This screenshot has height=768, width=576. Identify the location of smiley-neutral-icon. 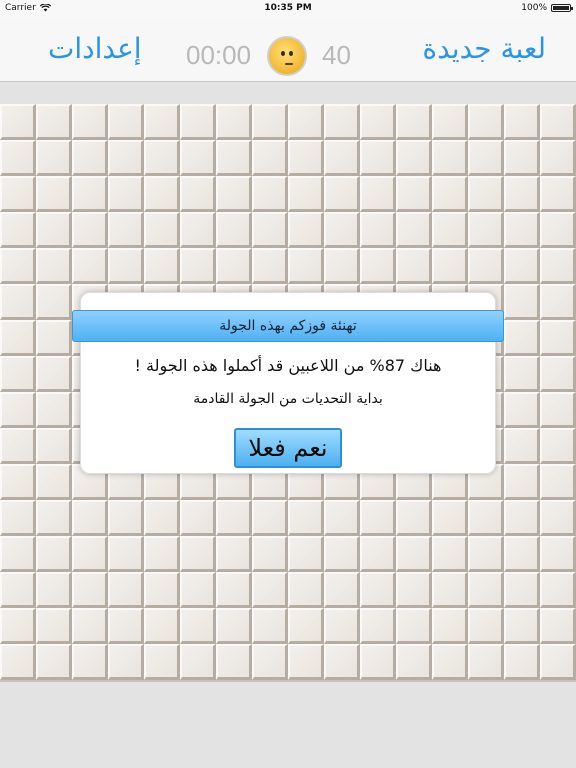
(287, 56).